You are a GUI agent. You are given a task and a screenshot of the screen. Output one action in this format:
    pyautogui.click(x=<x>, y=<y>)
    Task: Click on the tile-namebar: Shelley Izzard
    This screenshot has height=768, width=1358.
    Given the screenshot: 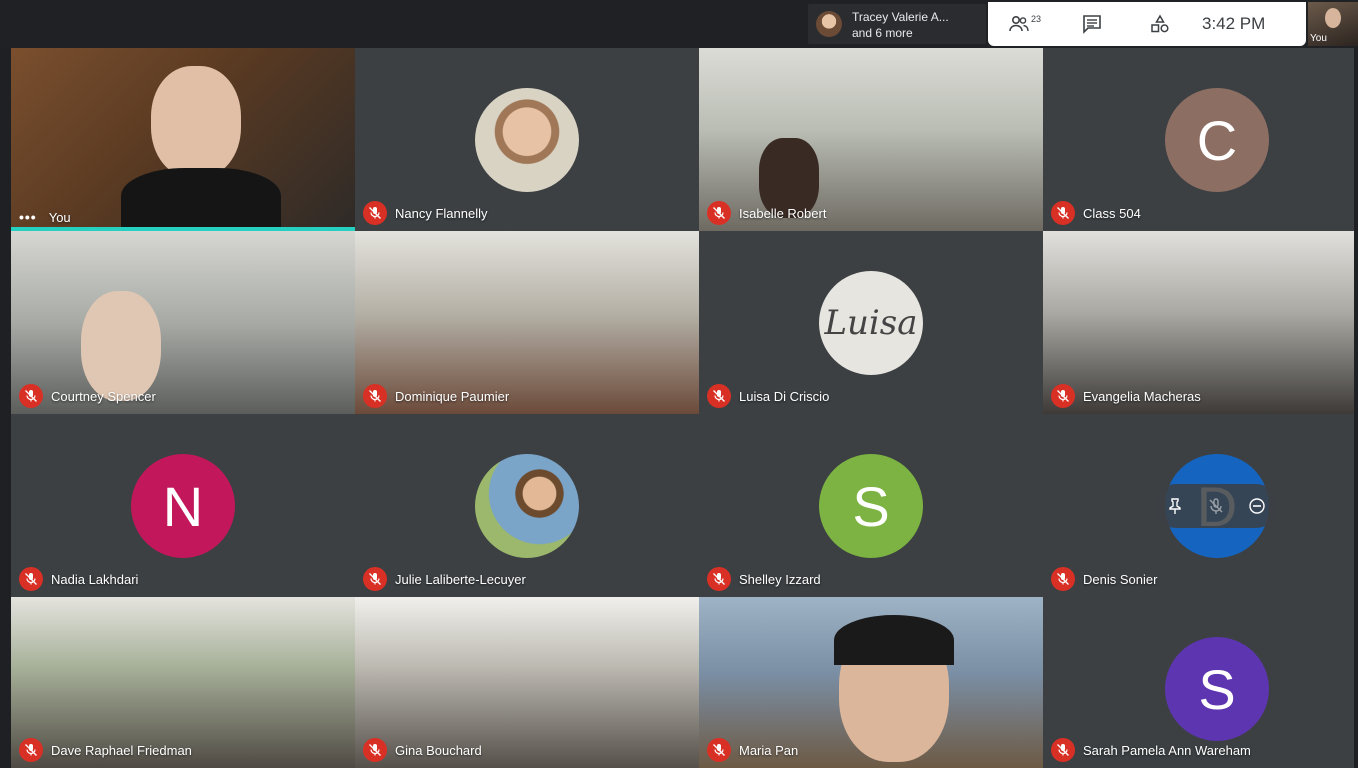 What is the action you would take?
    pyautogui.click(x=764, y=579)
    